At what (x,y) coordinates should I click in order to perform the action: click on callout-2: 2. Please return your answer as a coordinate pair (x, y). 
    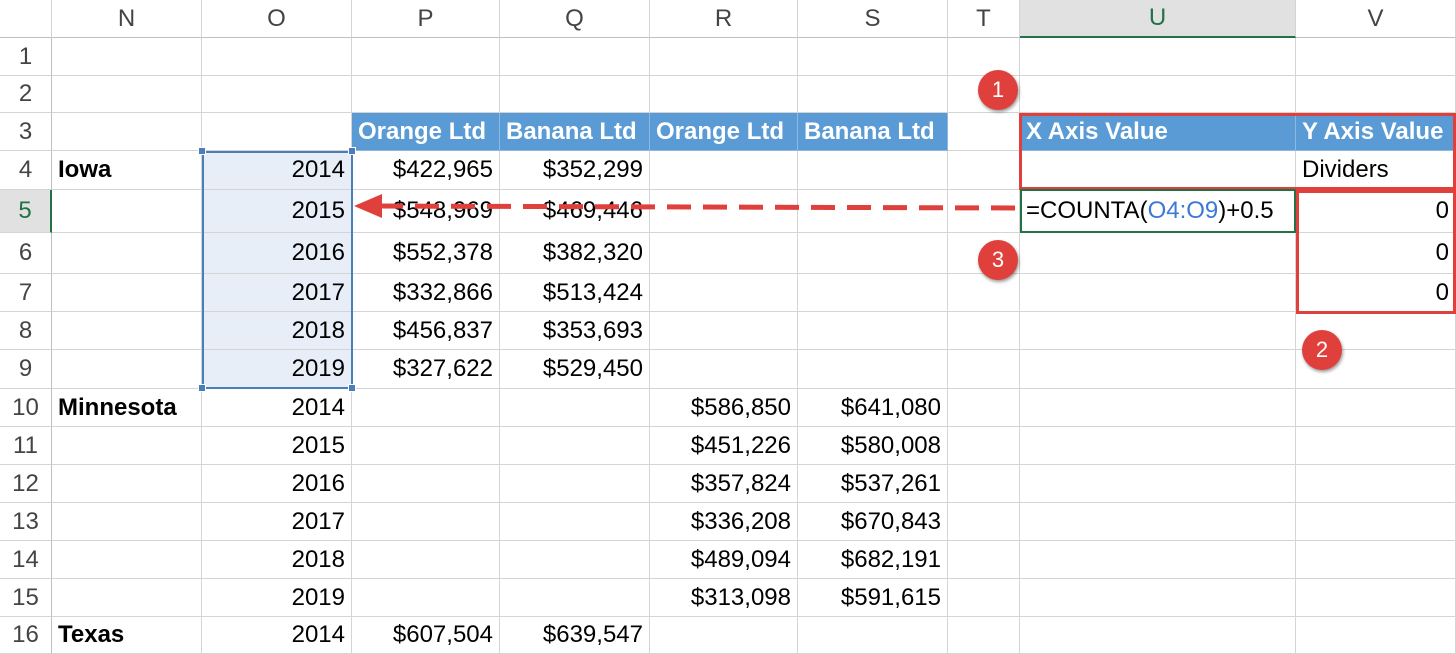
    Looking at the image, I should click on (1322, 350).